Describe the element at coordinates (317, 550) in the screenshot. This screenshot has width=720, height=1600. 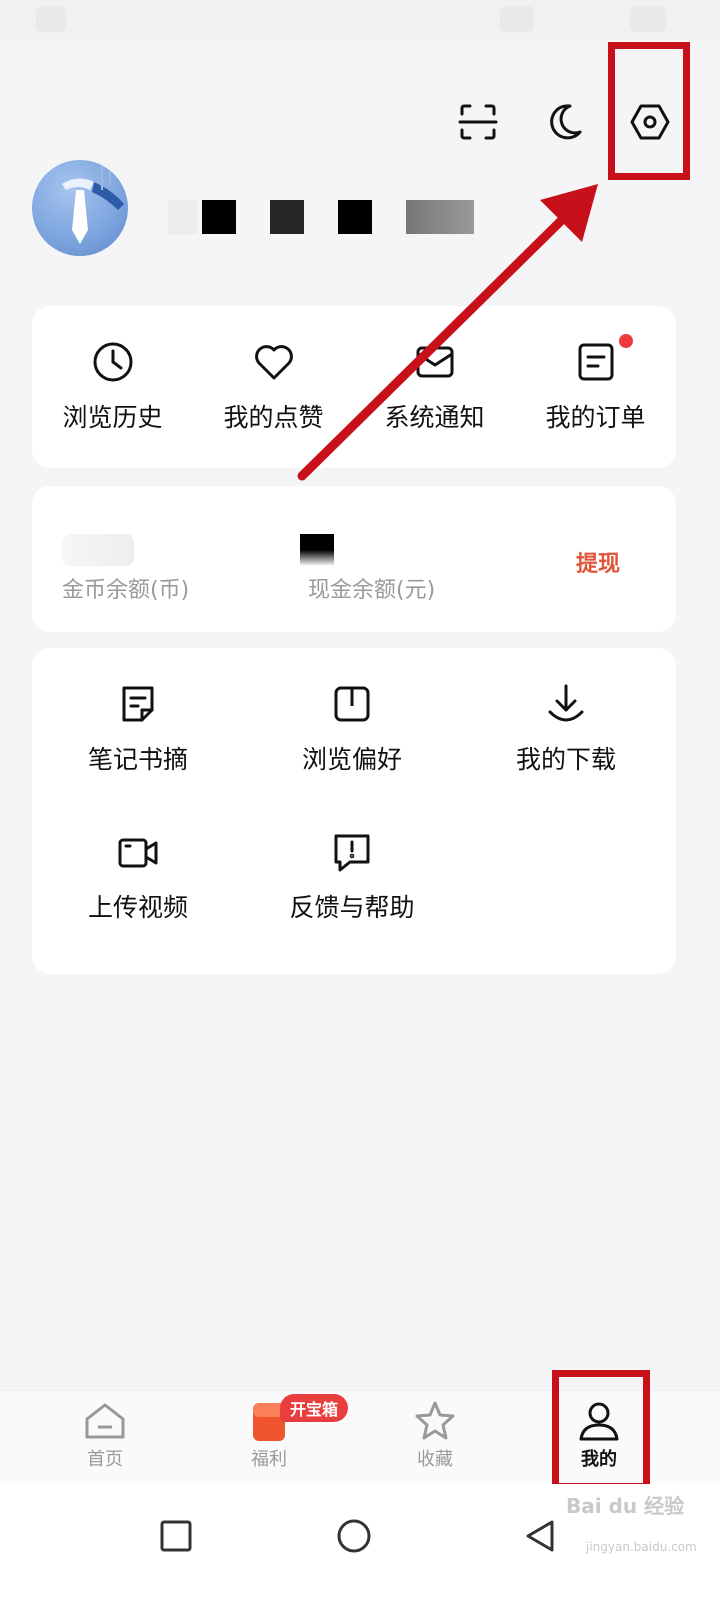
I see `cash-balance-value-redacted` at that location.